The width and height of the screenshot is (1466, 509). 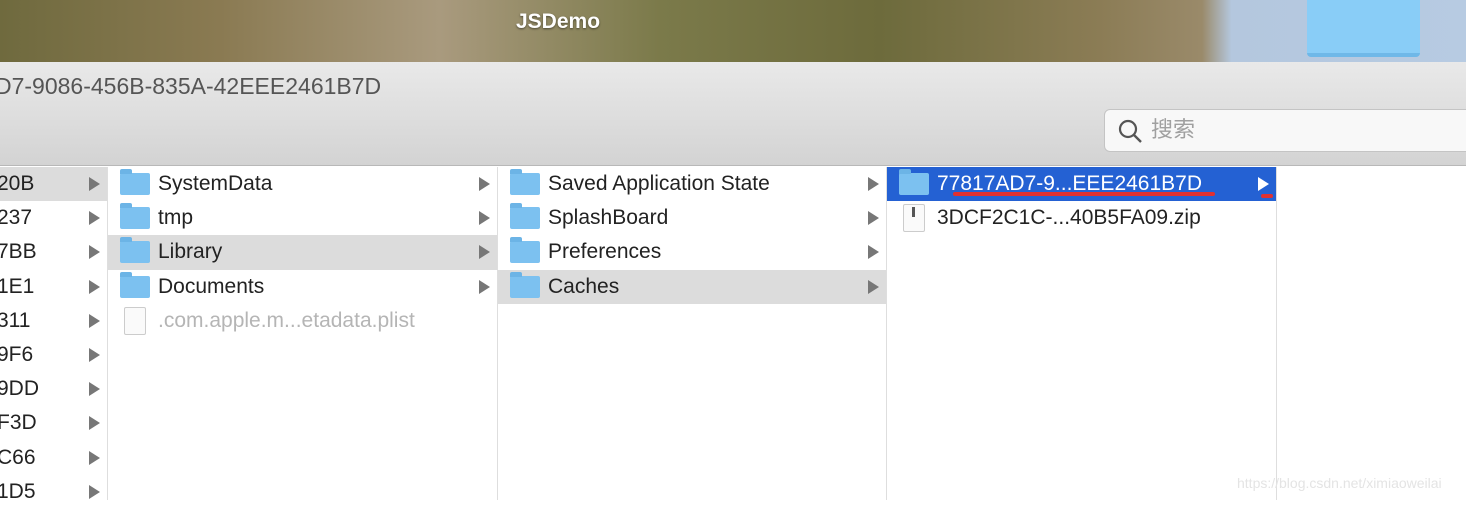 What do you see at coordinates (53, 389) in the screenshot?
I see `list-item: 9DD` at bounding box center [53, 389].